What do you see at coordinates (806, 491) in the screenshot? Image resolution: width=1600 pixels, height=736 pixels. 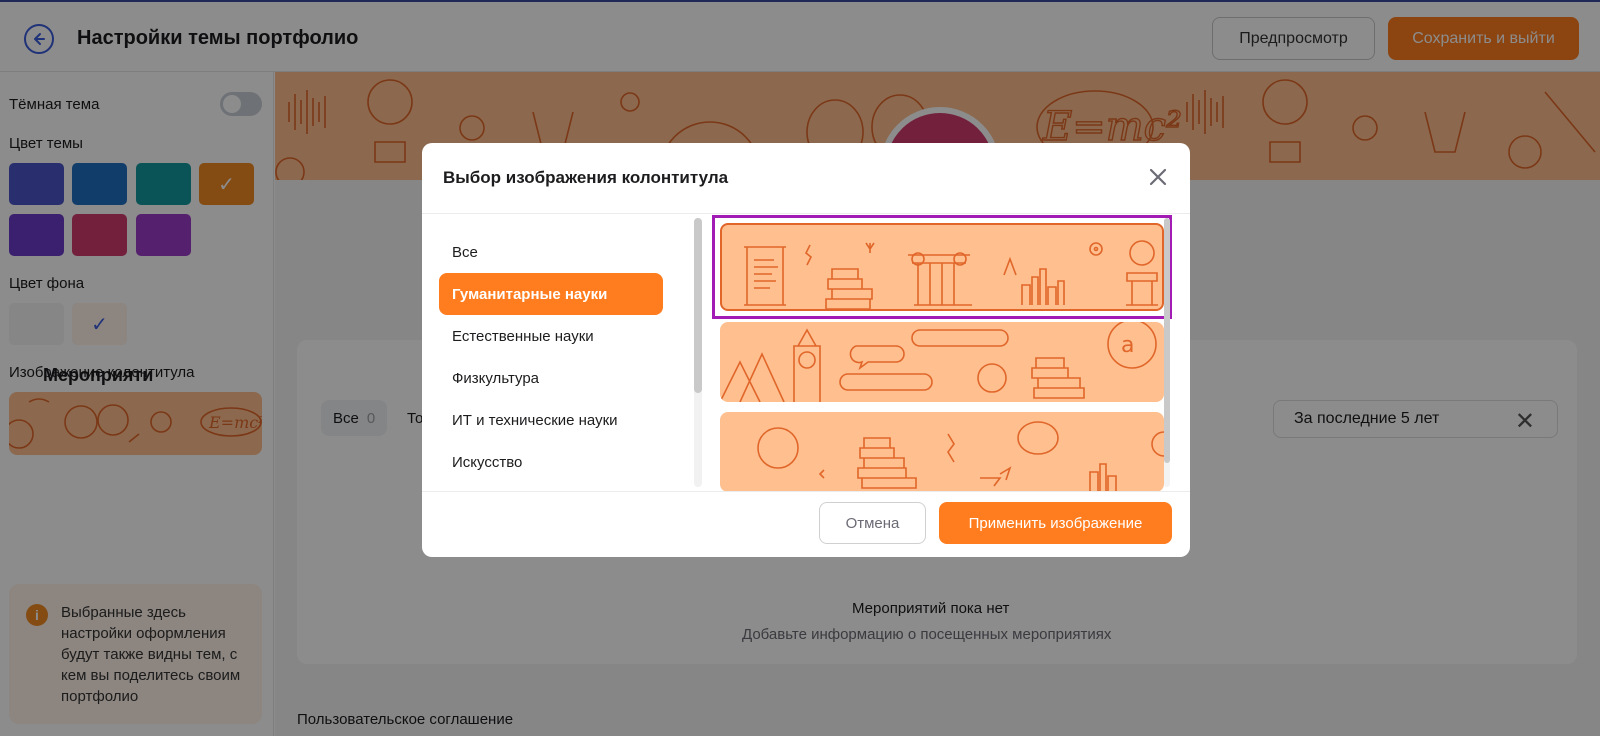 I see `modal-footer-divider` at bounding box center [806, 491].